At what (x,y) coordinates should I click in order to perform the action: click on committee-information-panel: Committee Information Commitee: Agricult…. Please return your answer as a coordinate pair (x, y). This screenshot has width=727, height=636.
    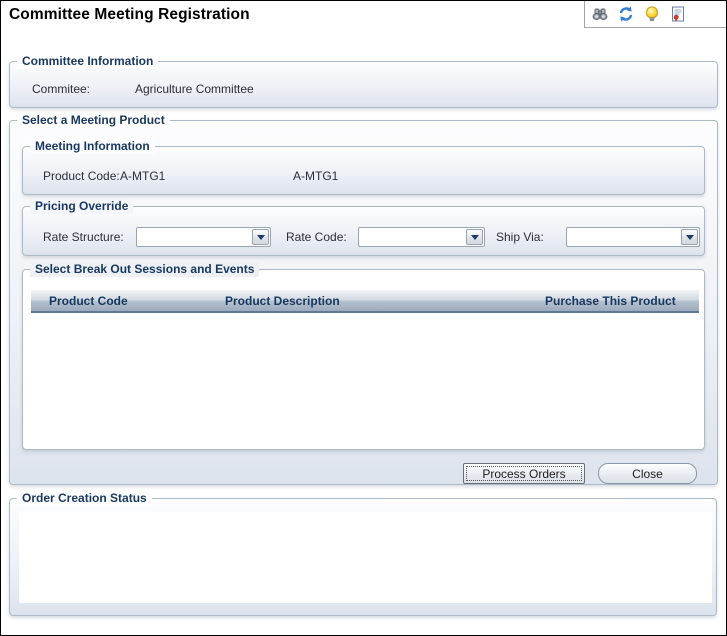
    Looking at the image, I should click on (363, 81).